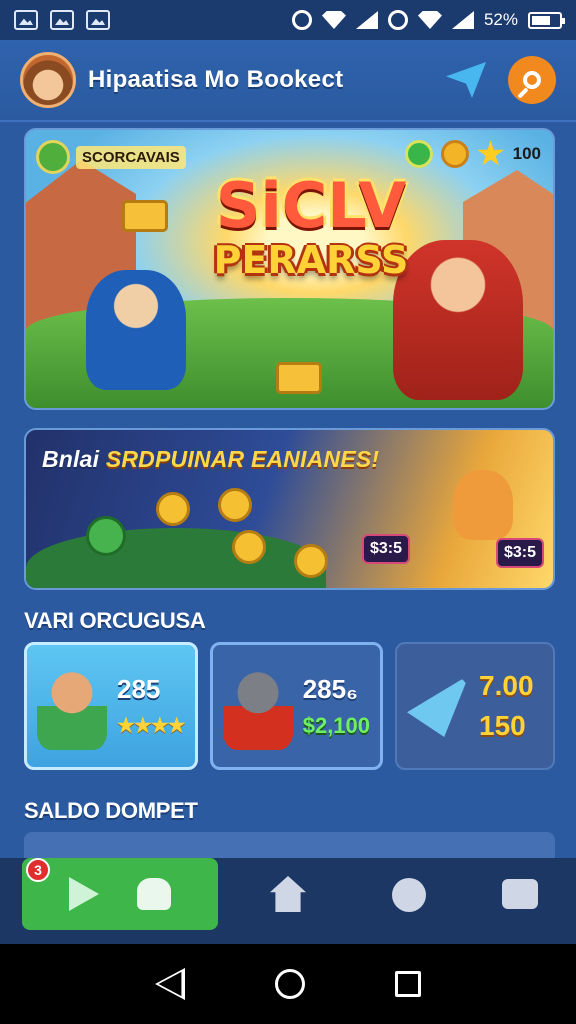  What do you see at coordinates (526, 153) in the screenshot?
I see `star-count: 100` at bounding box center [526, 153].